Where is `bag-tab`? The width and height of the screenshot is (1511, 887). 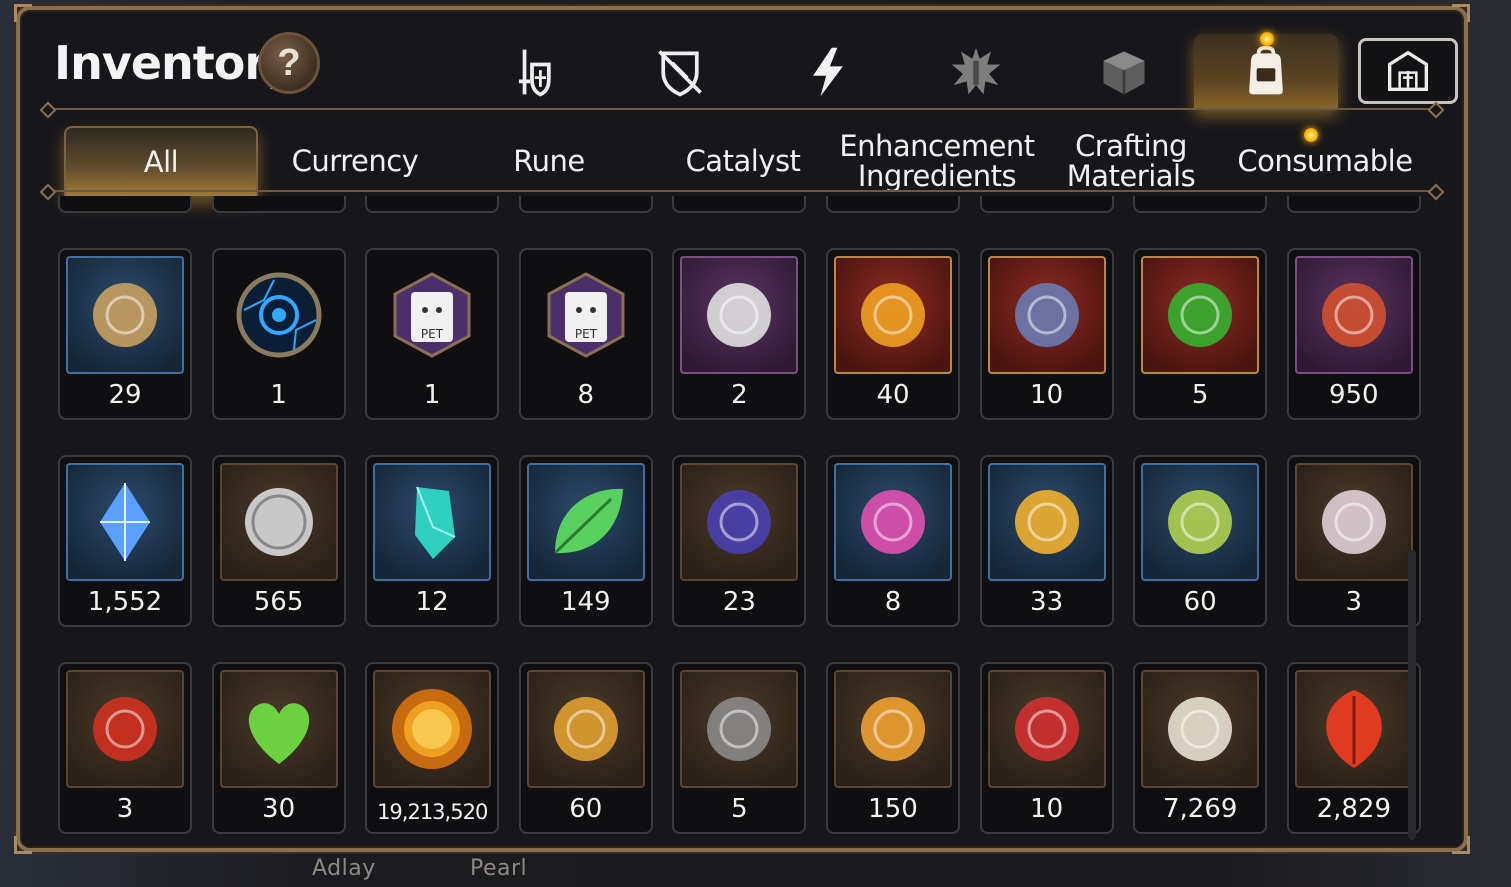 bag-tab is located at coordinates (1266, 71).